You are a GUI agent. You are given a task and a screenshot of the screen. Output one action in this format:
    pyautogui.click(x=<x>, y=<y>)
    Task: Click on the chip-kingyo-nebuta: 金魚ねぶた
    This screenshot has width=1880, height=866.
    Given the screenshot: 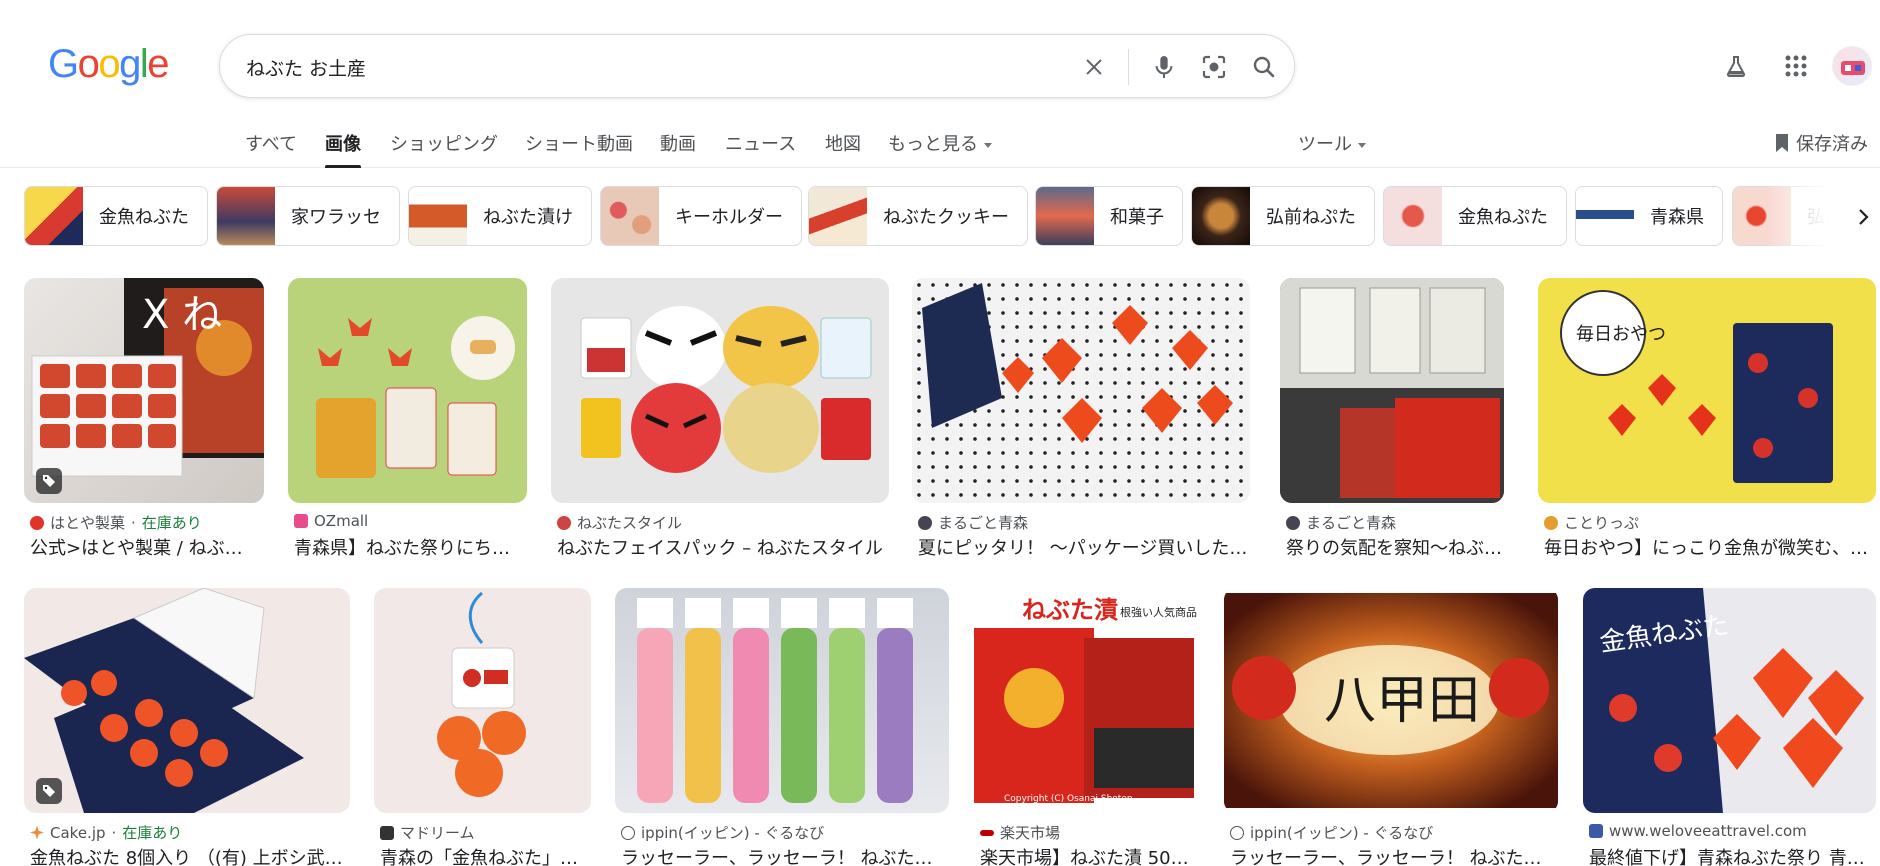 What is the action you would take?
    pyautogui.click(x=116, y=216)
    